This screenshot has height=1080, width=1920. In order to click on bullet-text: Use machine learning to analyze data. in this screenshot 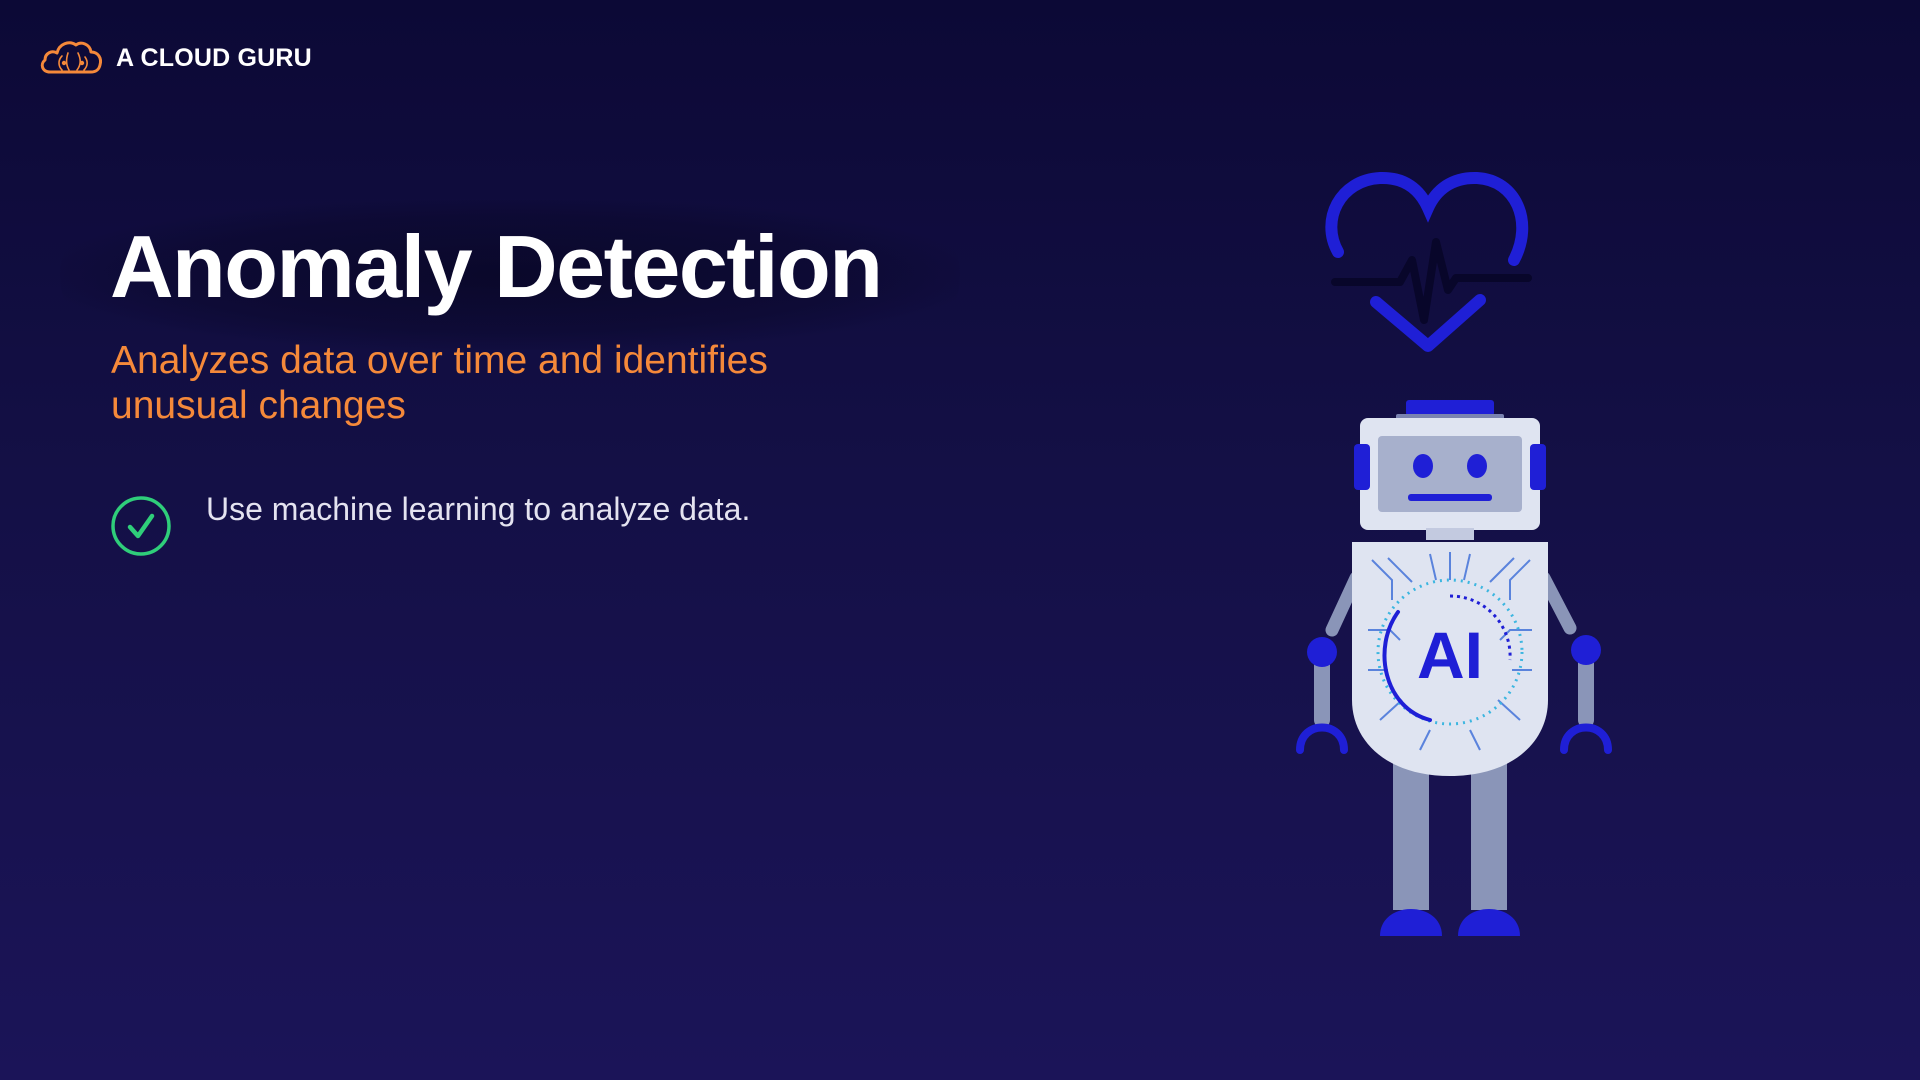, I will do `click(478, 509)`.